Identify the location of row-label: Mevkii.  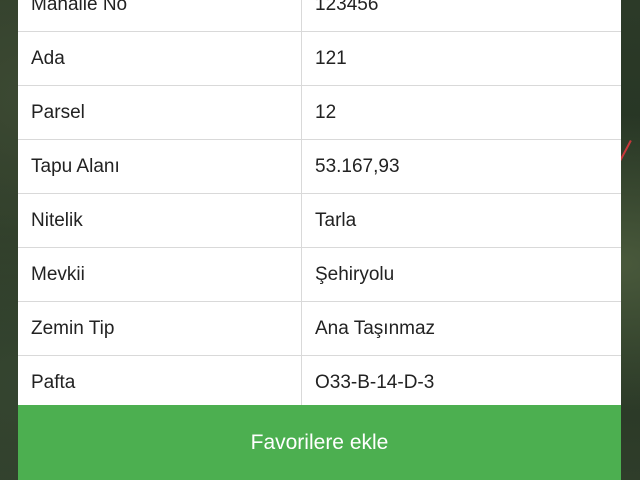
(160, 274).